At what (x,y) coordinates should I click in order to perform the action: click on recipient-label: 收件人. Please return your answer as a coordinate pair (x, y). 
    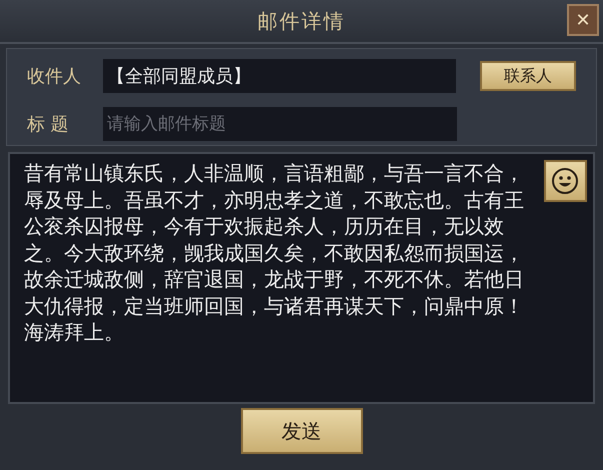
    Looking at the image, I should click on (54, 76).